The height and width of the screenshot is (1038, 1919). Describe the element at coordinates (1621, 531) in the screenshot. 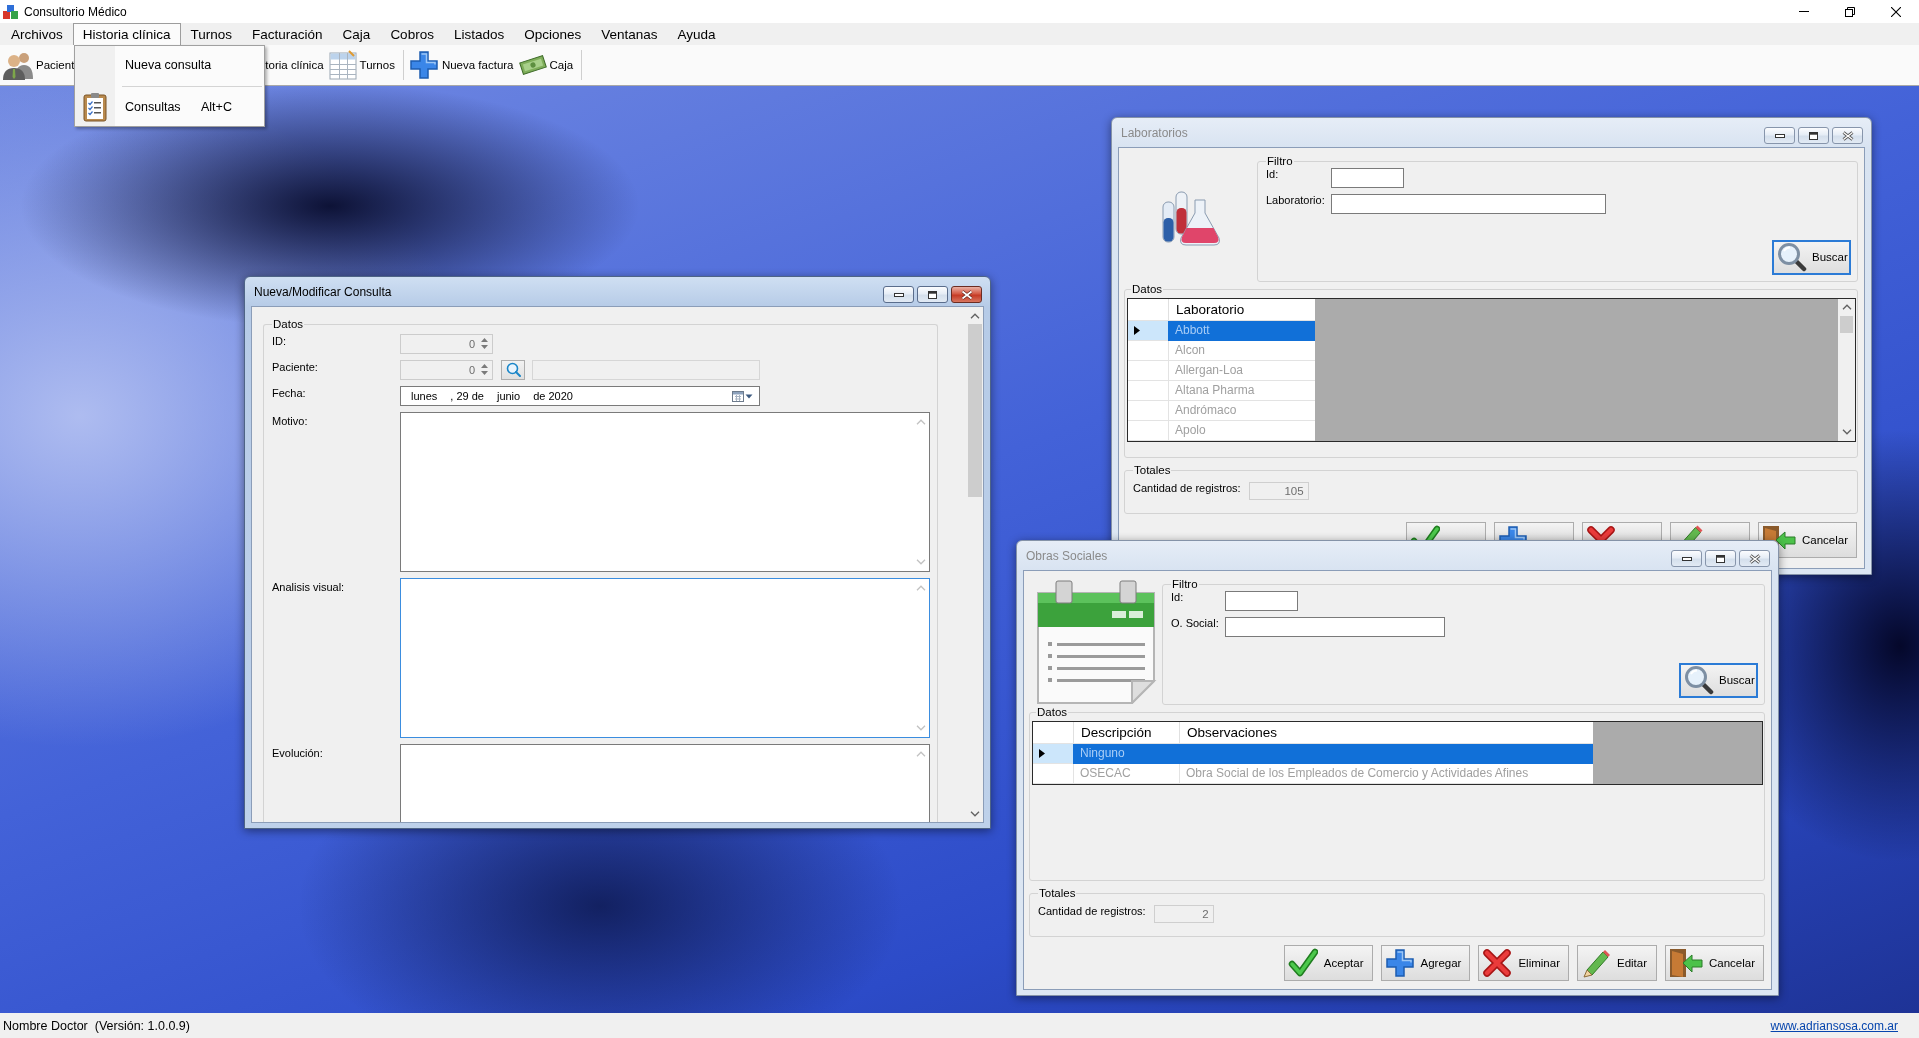

I see `delete-button` at that location.